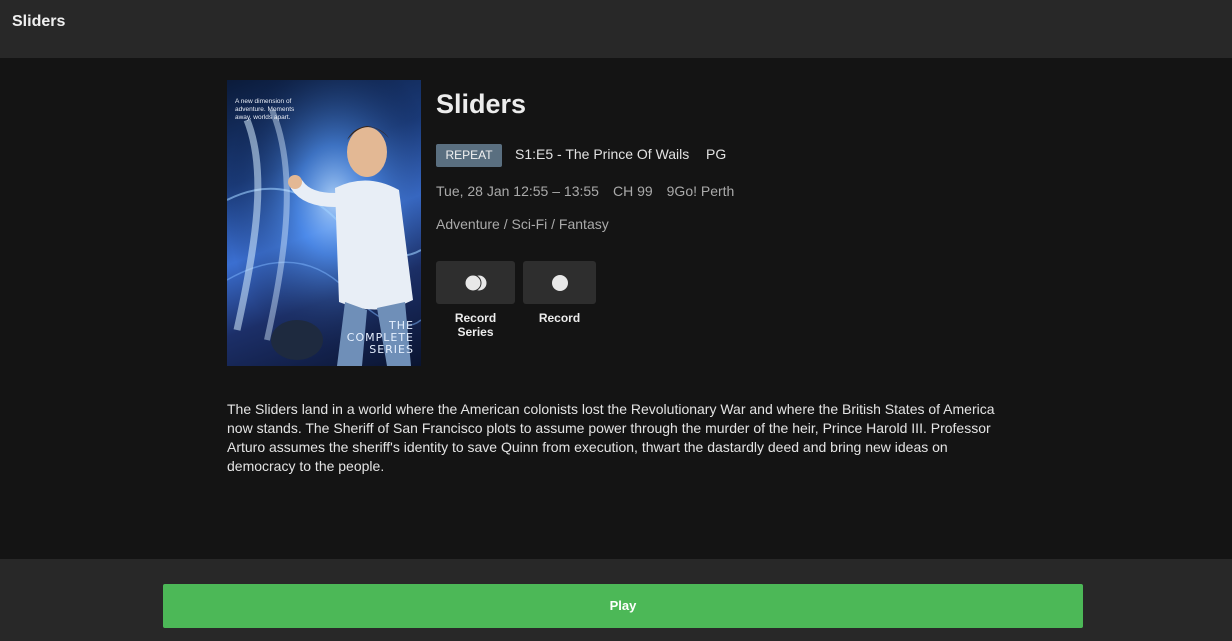  What do you see at coordinates (559, 318) in the screenshot?
I see `record-label: Record` at bounding box center [559, 318].